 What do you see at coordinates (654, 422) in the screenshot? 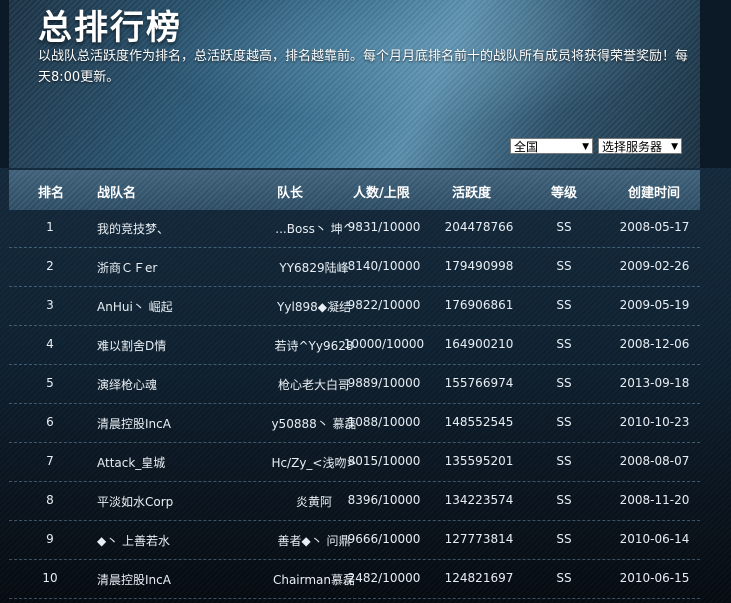
I see `created-date-cell: 2010-10-23` at bounding box center [654, 422].